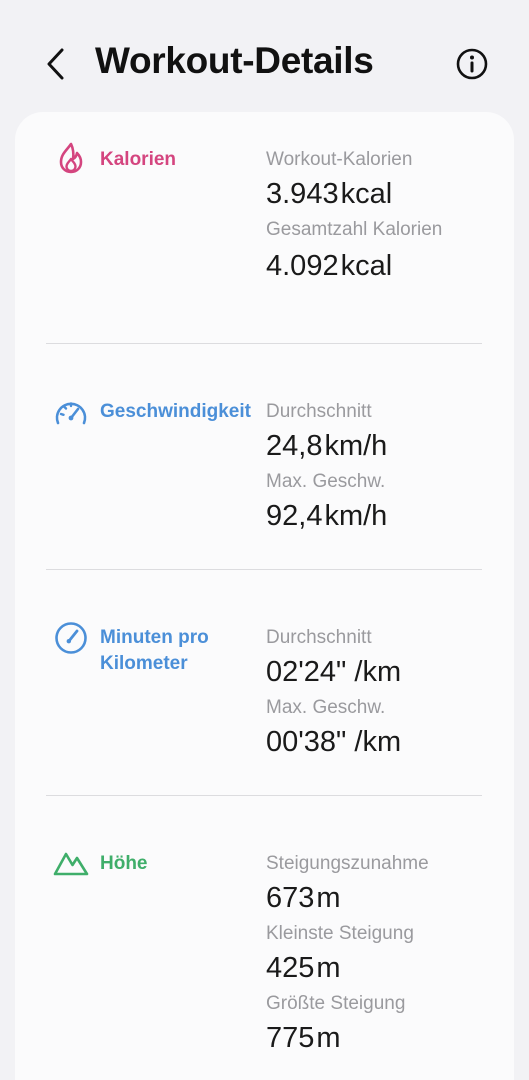 Image resolution: width=529 pixels, height=1080 pixels. What do you see at coordinates (334, 742) in the screenshot?
I see `max-pace-value: 00'38" /km` at bounding box center [334, 742].